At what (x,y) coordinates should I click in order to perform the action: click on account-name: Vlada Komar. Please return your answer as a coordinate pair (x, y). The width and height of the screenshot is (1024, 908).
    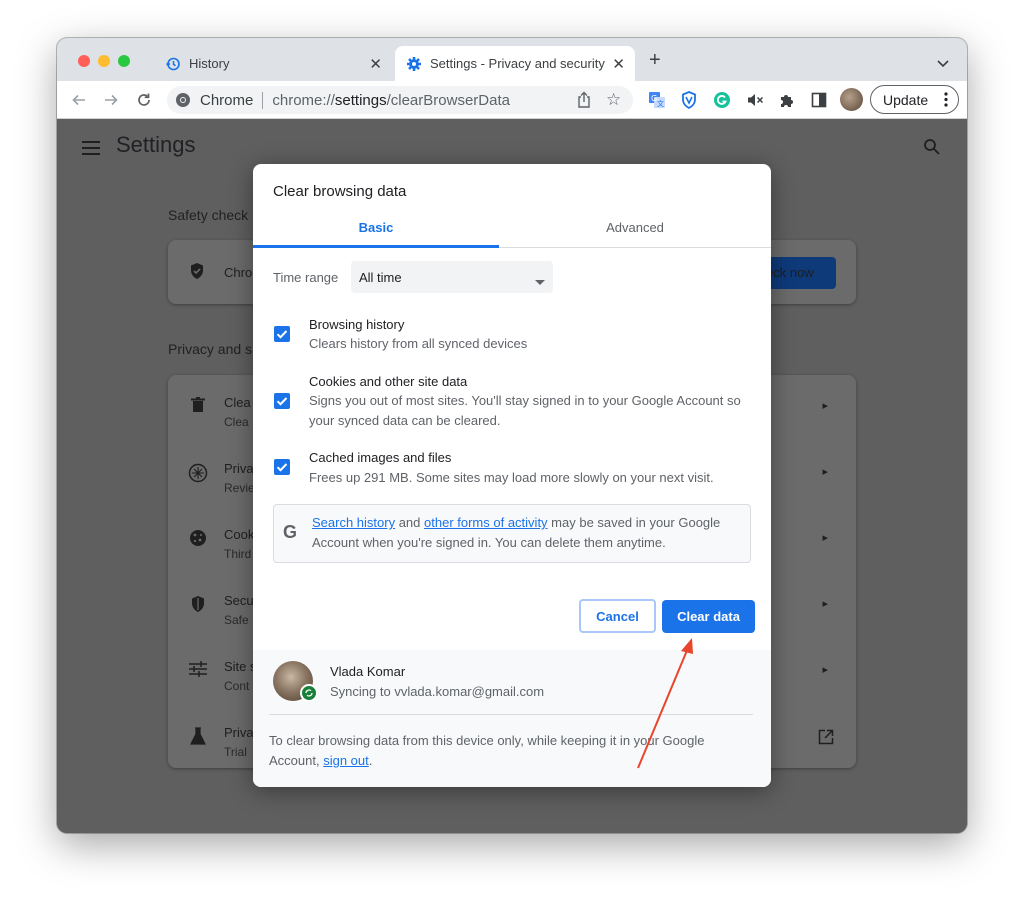
    Looking at the image, I should click on (368, 671).